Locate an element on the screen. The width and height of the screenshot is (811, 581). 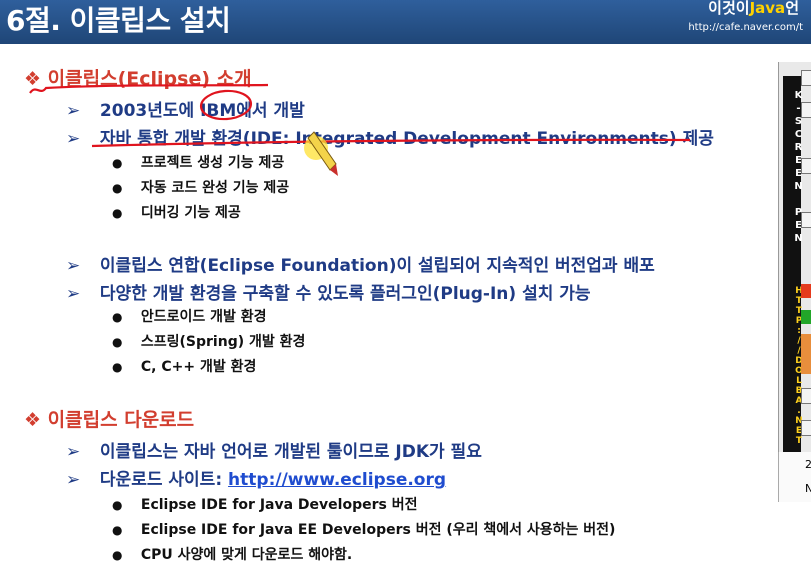
item-text: 다양한 개발 환경을 구축할 수 있도록 플러그인(Plug-In) 설치 가능 is located at coordinates (345, 294).